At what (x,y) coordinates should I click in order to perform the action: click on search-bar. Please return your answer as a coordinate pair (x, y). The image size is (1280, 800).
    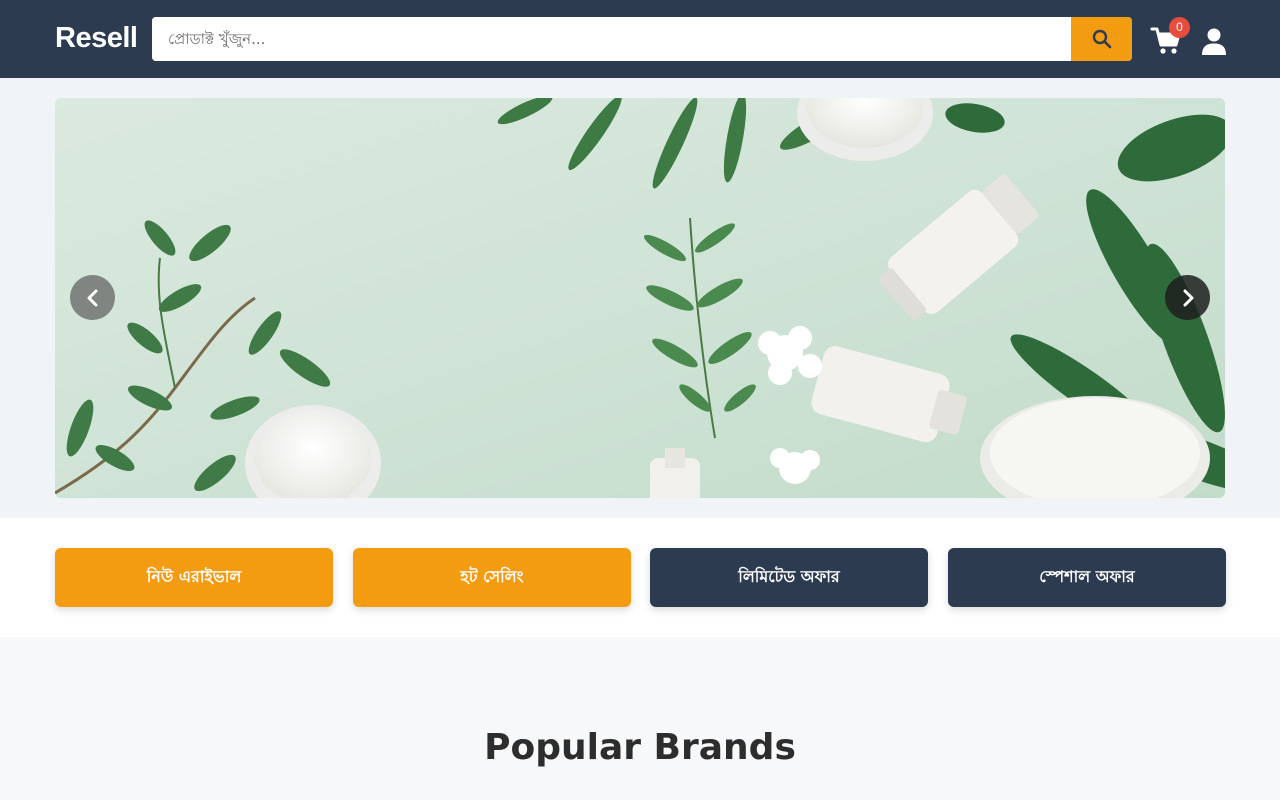
    Looking at the image, I should click on (642, 39).